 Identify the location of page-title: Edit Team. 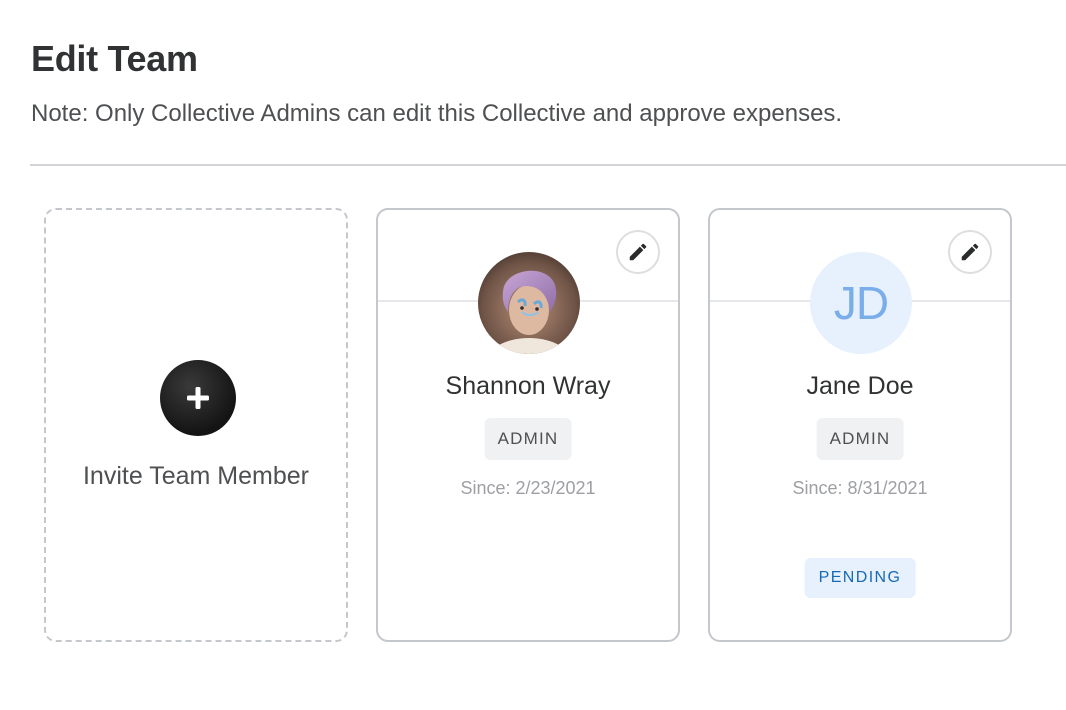
(114, 58).